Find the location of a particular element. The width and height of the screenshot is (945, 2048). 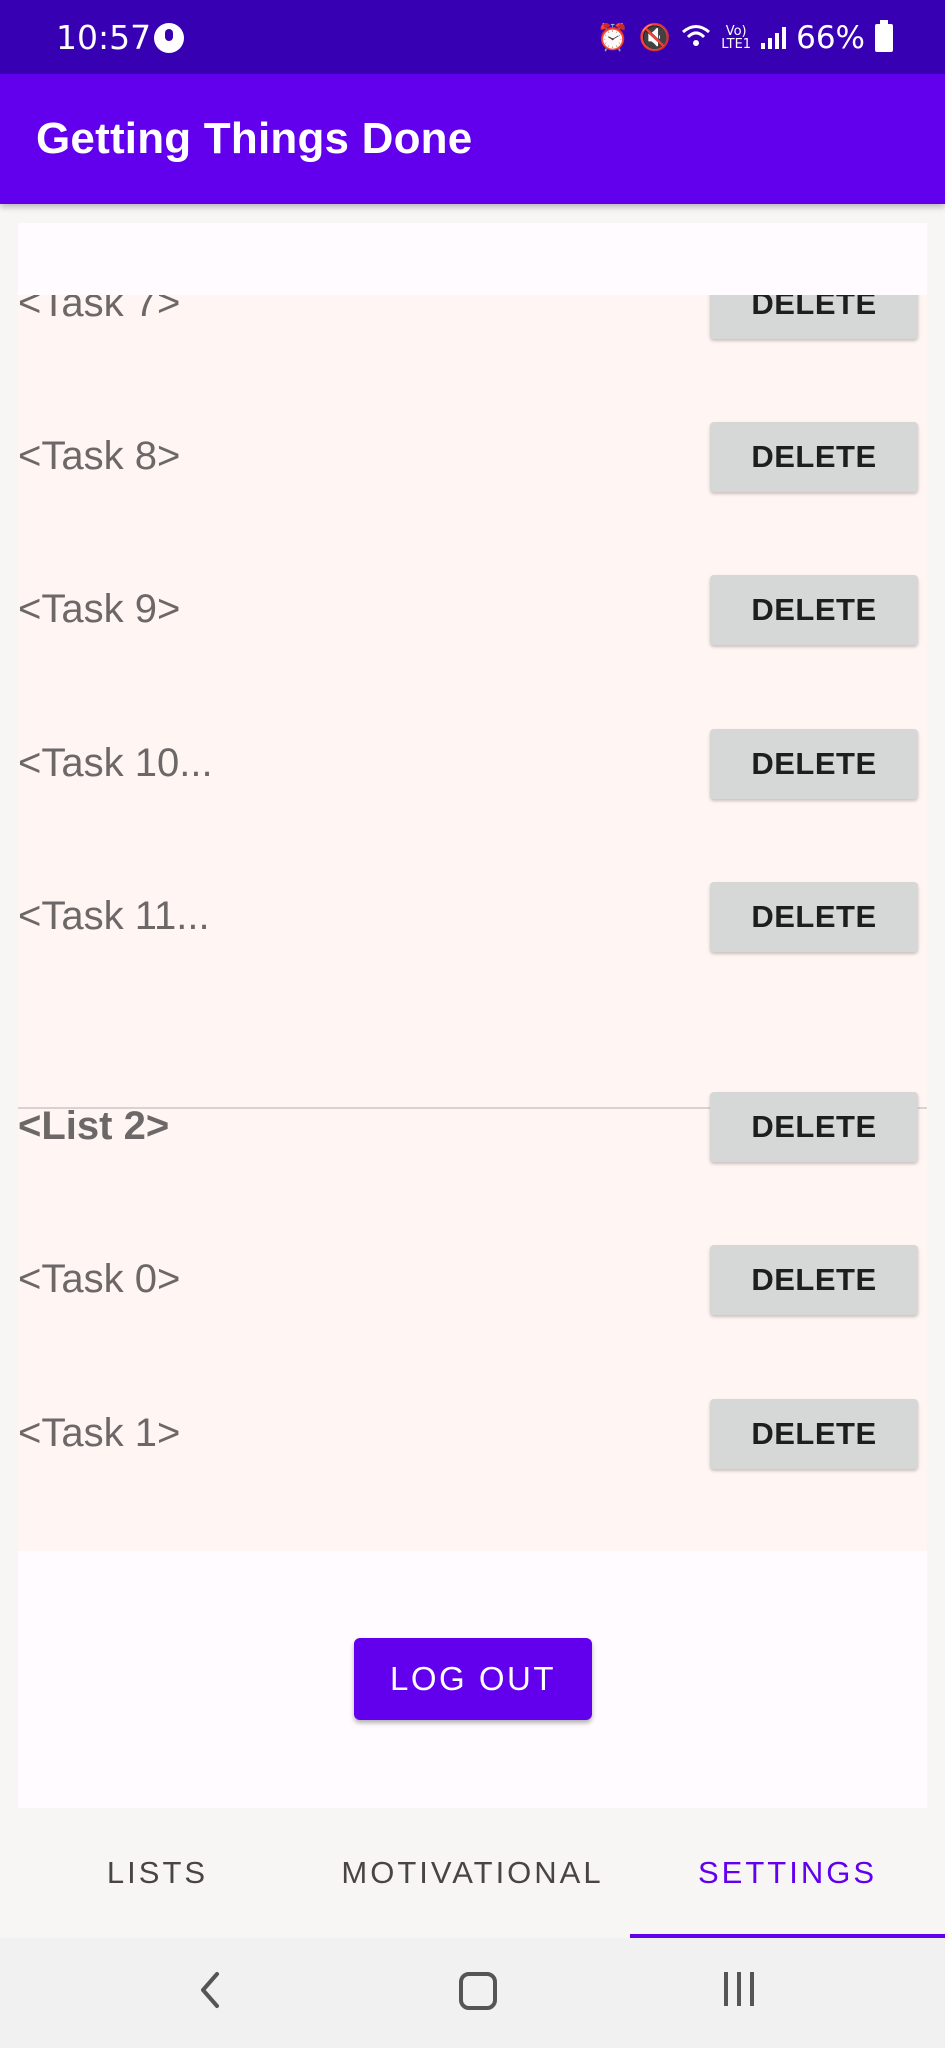

app-title: Getting Things Done is located at coordinates (254, 138).